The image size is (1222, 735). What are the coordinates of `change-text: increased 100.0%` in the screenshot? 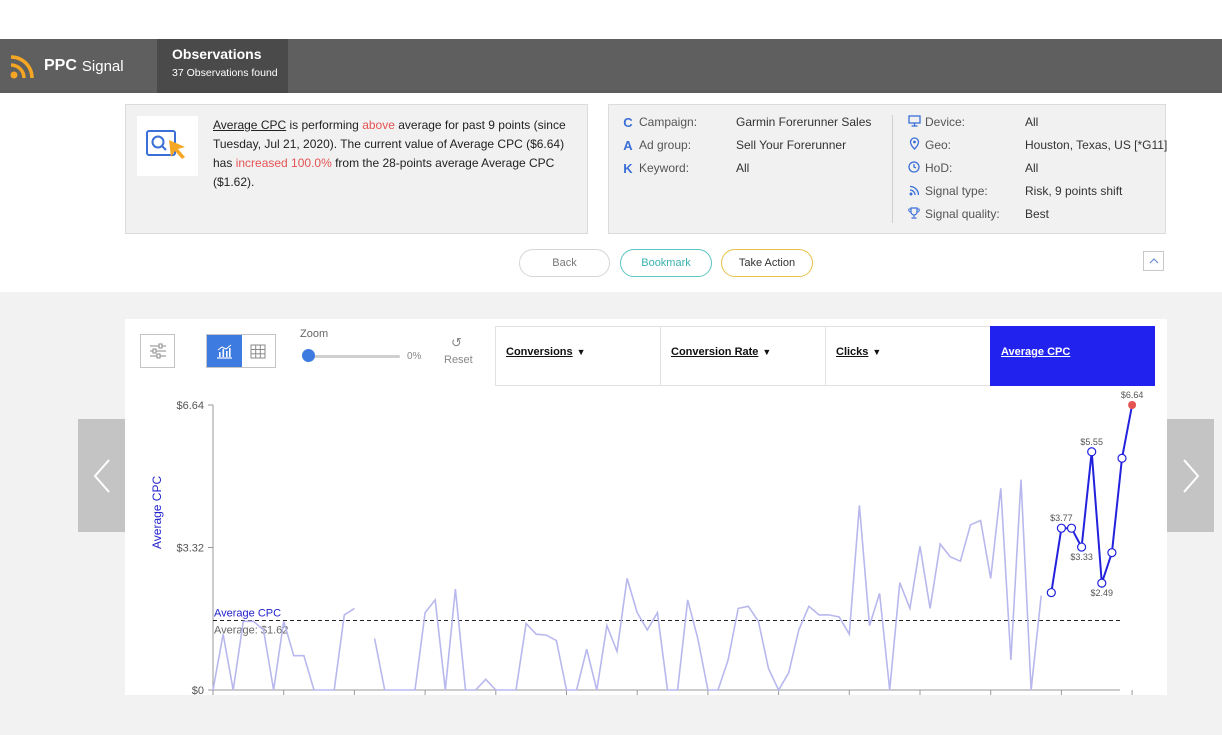 It's located at (283, 163).